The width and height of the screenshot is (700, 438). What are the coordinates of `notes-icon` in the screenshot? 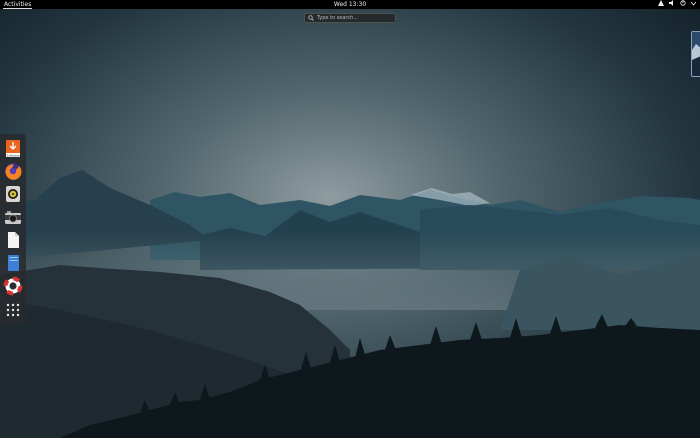 It's located at (13, 263).